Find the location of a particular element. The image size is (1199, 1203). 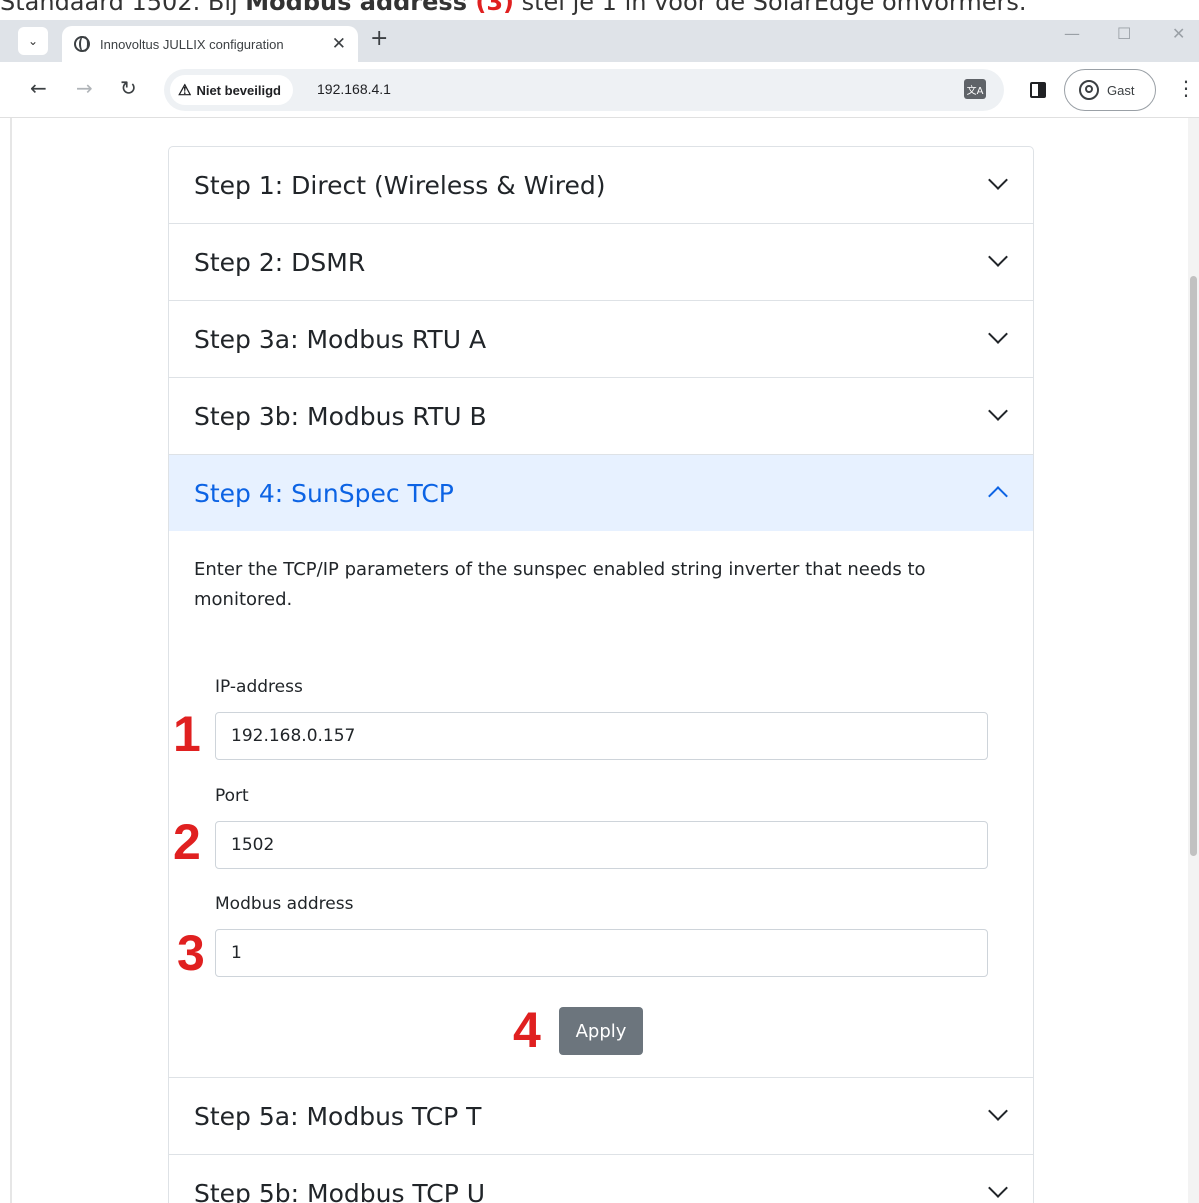

accordion-title: Step 5b: Modbus TCP U is located at coordinates (340, 1190).